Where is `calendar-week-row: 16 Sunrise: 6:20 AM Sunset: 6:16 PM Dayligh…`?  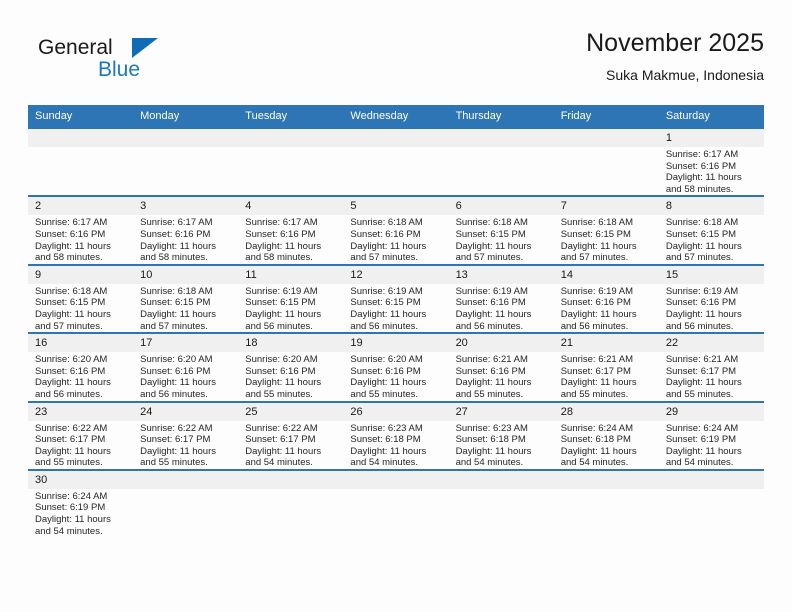 calendar-week-row: 16 Sunrise: 6:20 AM Sunset: 6:16 PM Dayligh… is located at coordinates (396, 367).